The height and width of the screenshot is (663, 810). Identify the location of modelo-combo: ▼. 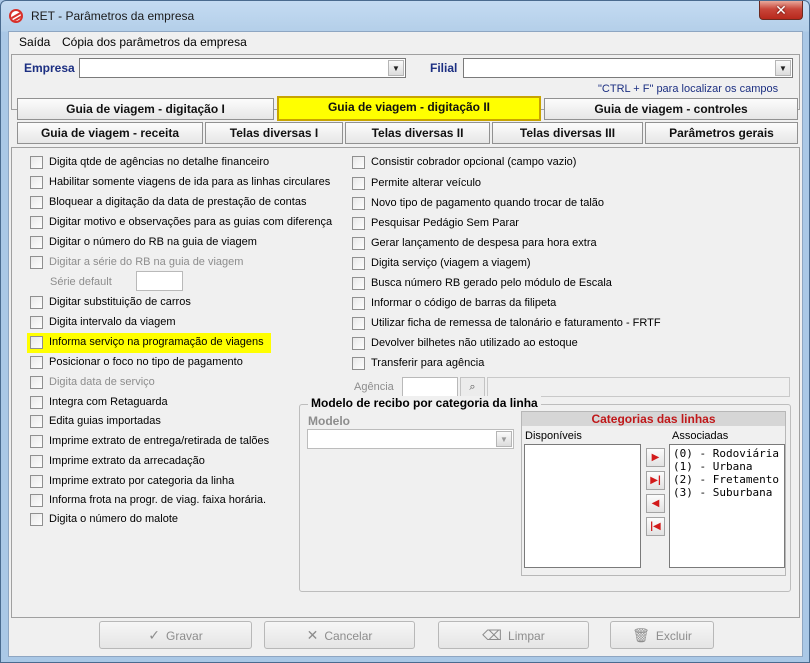
(410, 439).